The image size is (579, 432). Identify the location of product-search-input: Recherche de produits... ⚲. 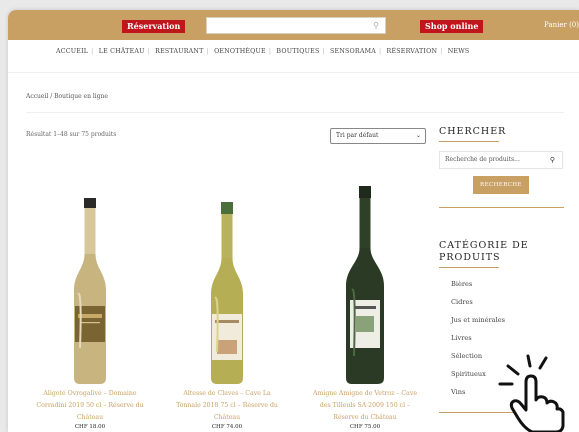
(501, 160).